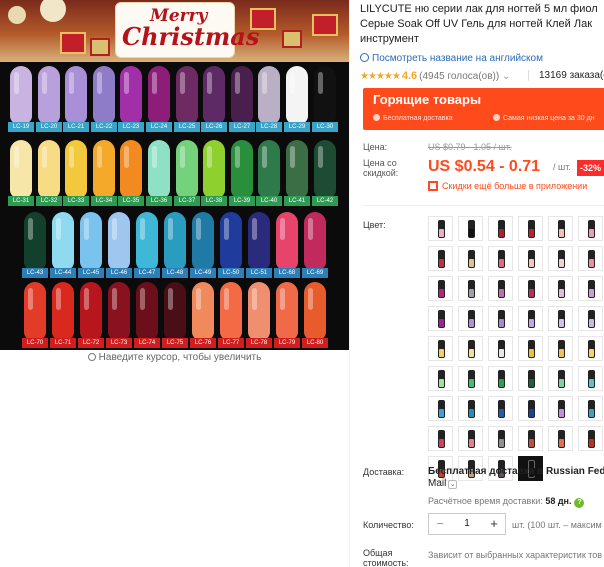  I want to click on qr-code-icon, so click(433, 186).